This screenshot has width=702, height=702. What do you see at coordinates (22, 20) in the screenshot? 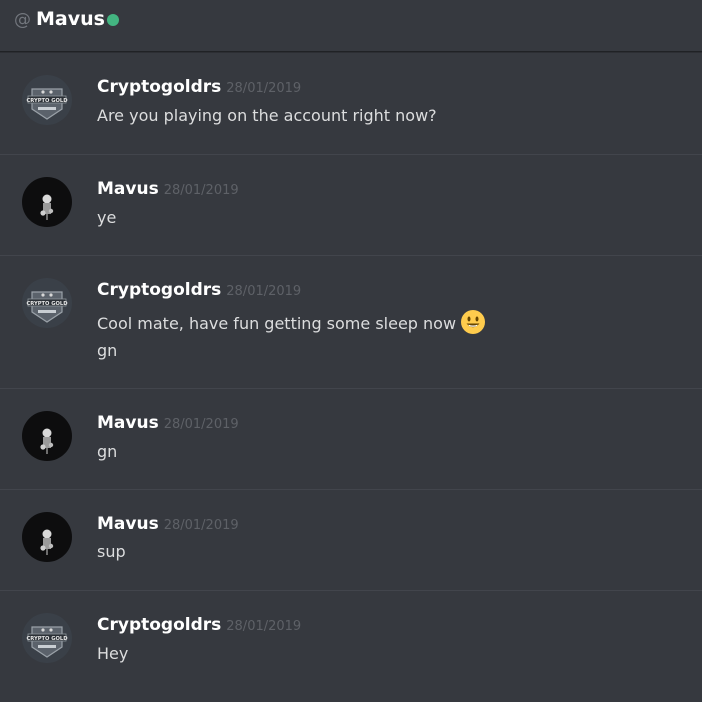
I see `at-symbol-icon: @` at bounding box center [22, 20].